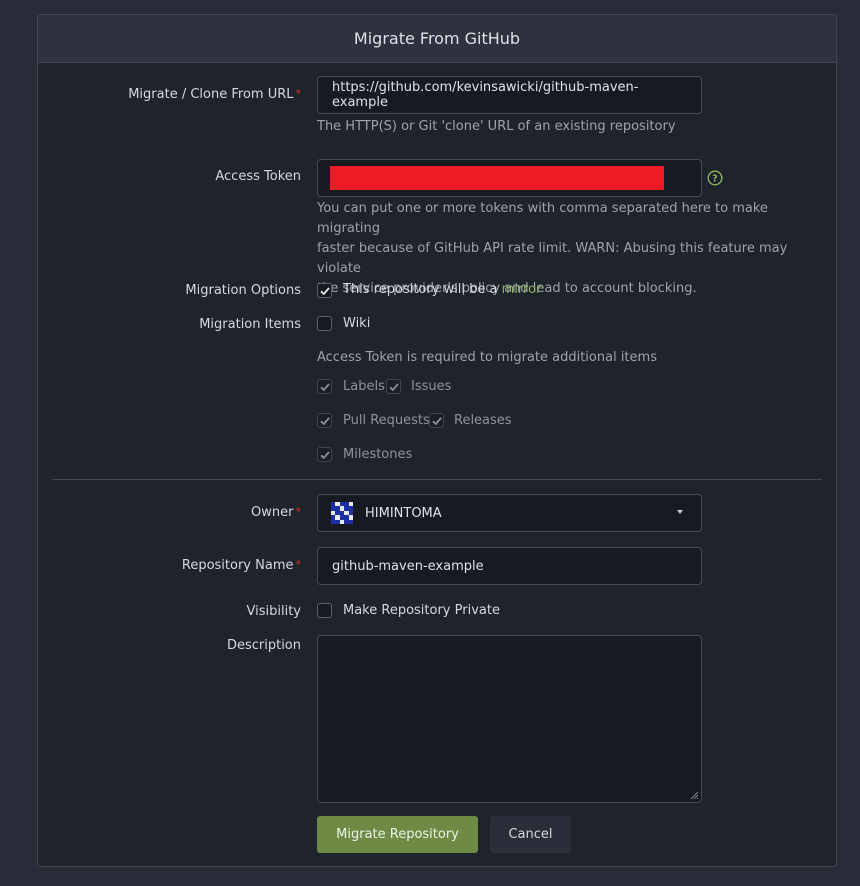 Image resolution: width=860 pixels, height=886 pixels. What do you see at coordinates (530, 834) in the screenshot?
I see `cancel-button: Cancel` at bounding box center [530, 834].